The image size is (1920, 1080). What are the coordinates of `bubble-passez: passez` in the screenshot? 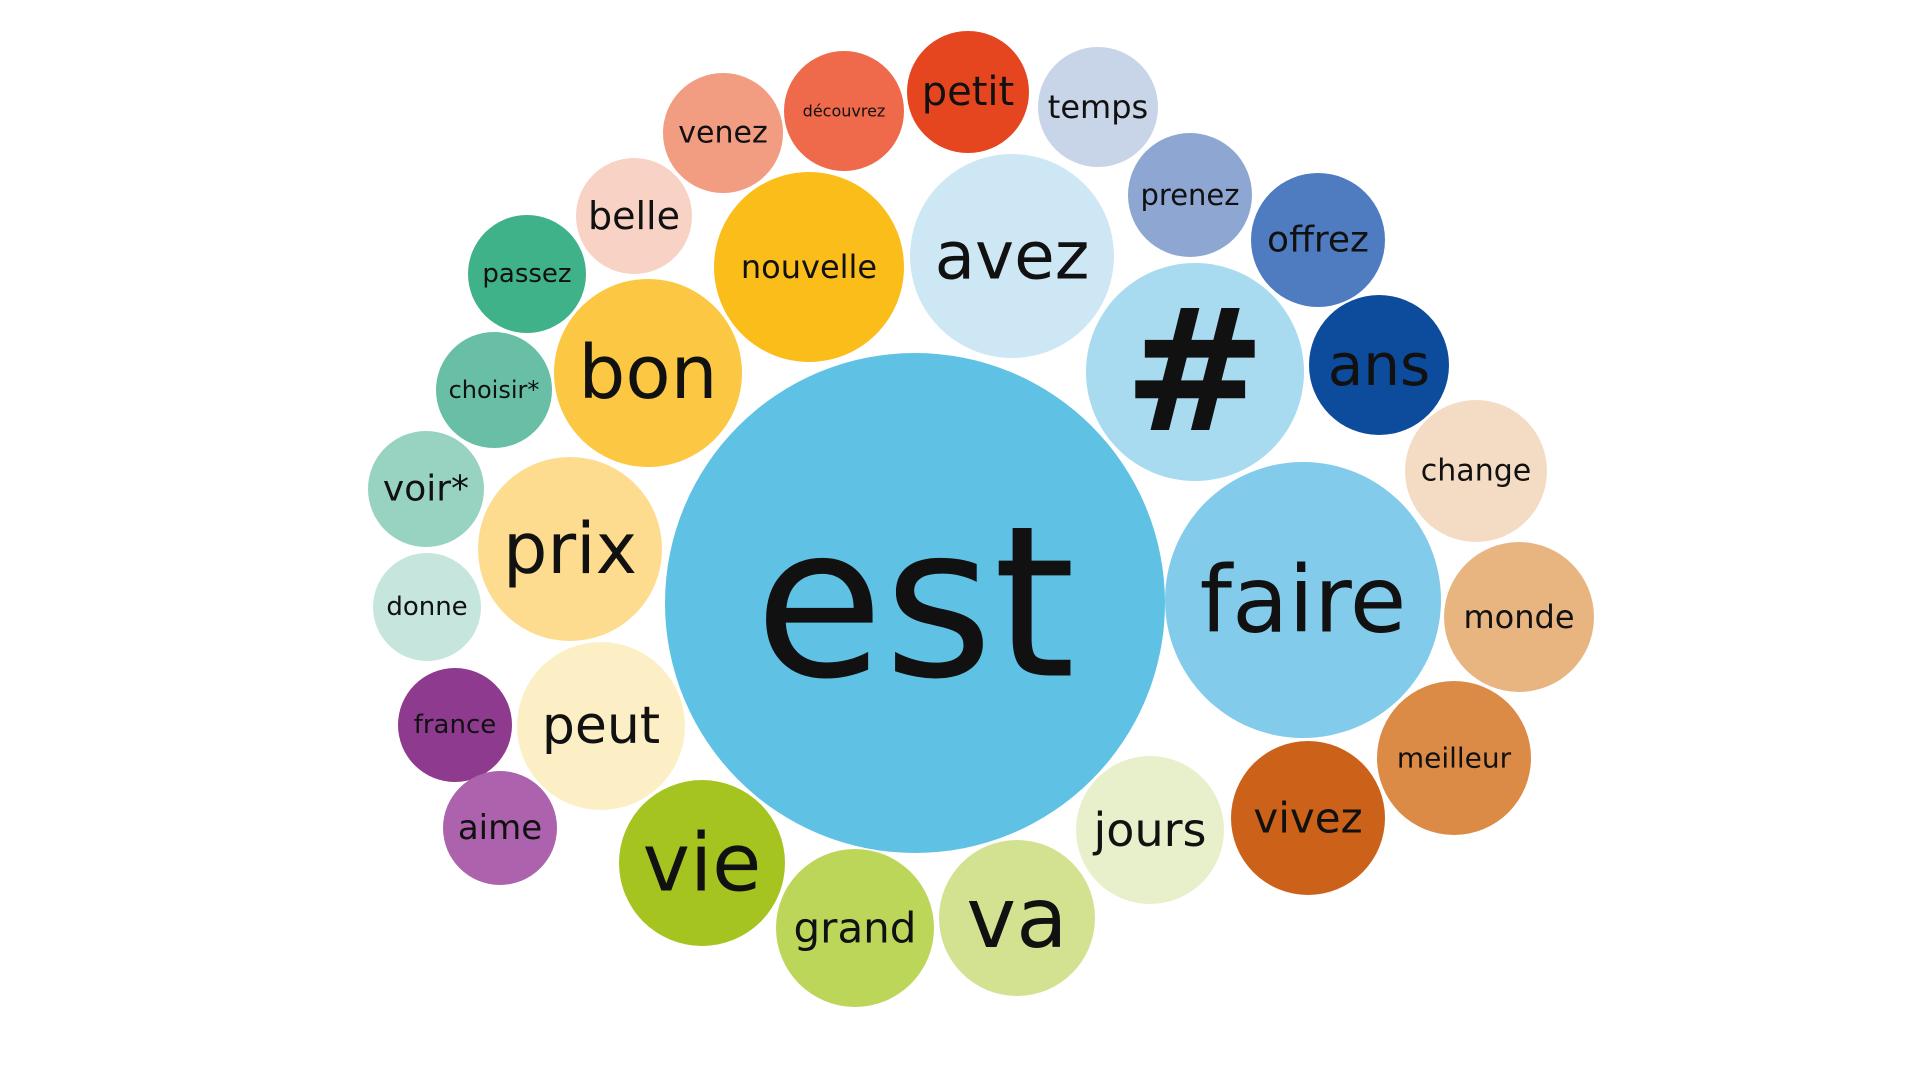 It's located at (527, 274).